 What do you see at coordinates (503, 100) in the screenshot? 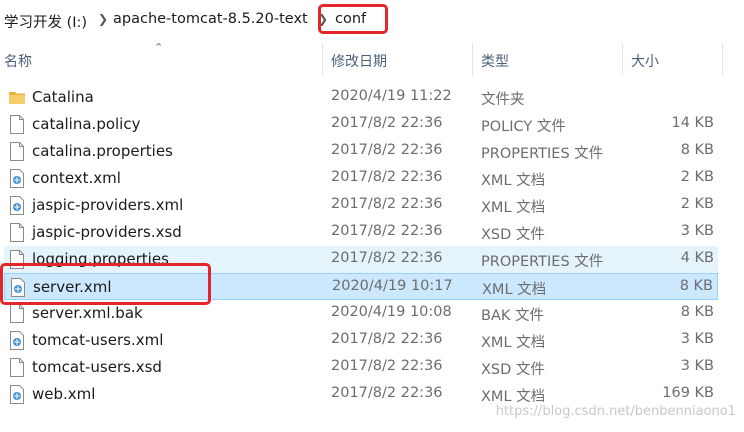
I see `file-type: 文件夹` at bounding box center [503, 100].